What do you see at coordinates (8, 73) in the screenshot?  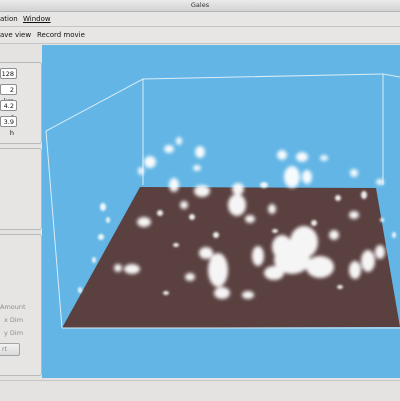 I see `grid-size-value: 128` at bounding box center [8, 73].